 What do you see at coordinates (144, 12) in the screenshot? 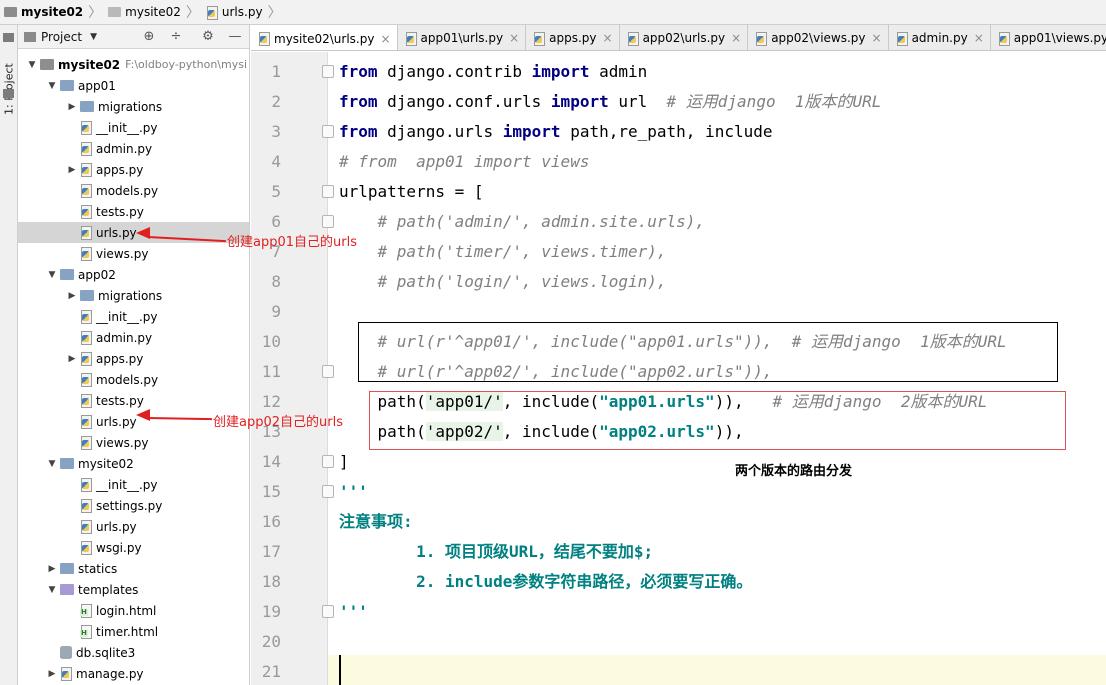
I see `breadcrumb-folder: mysite02` at bounding box center [144, 12].